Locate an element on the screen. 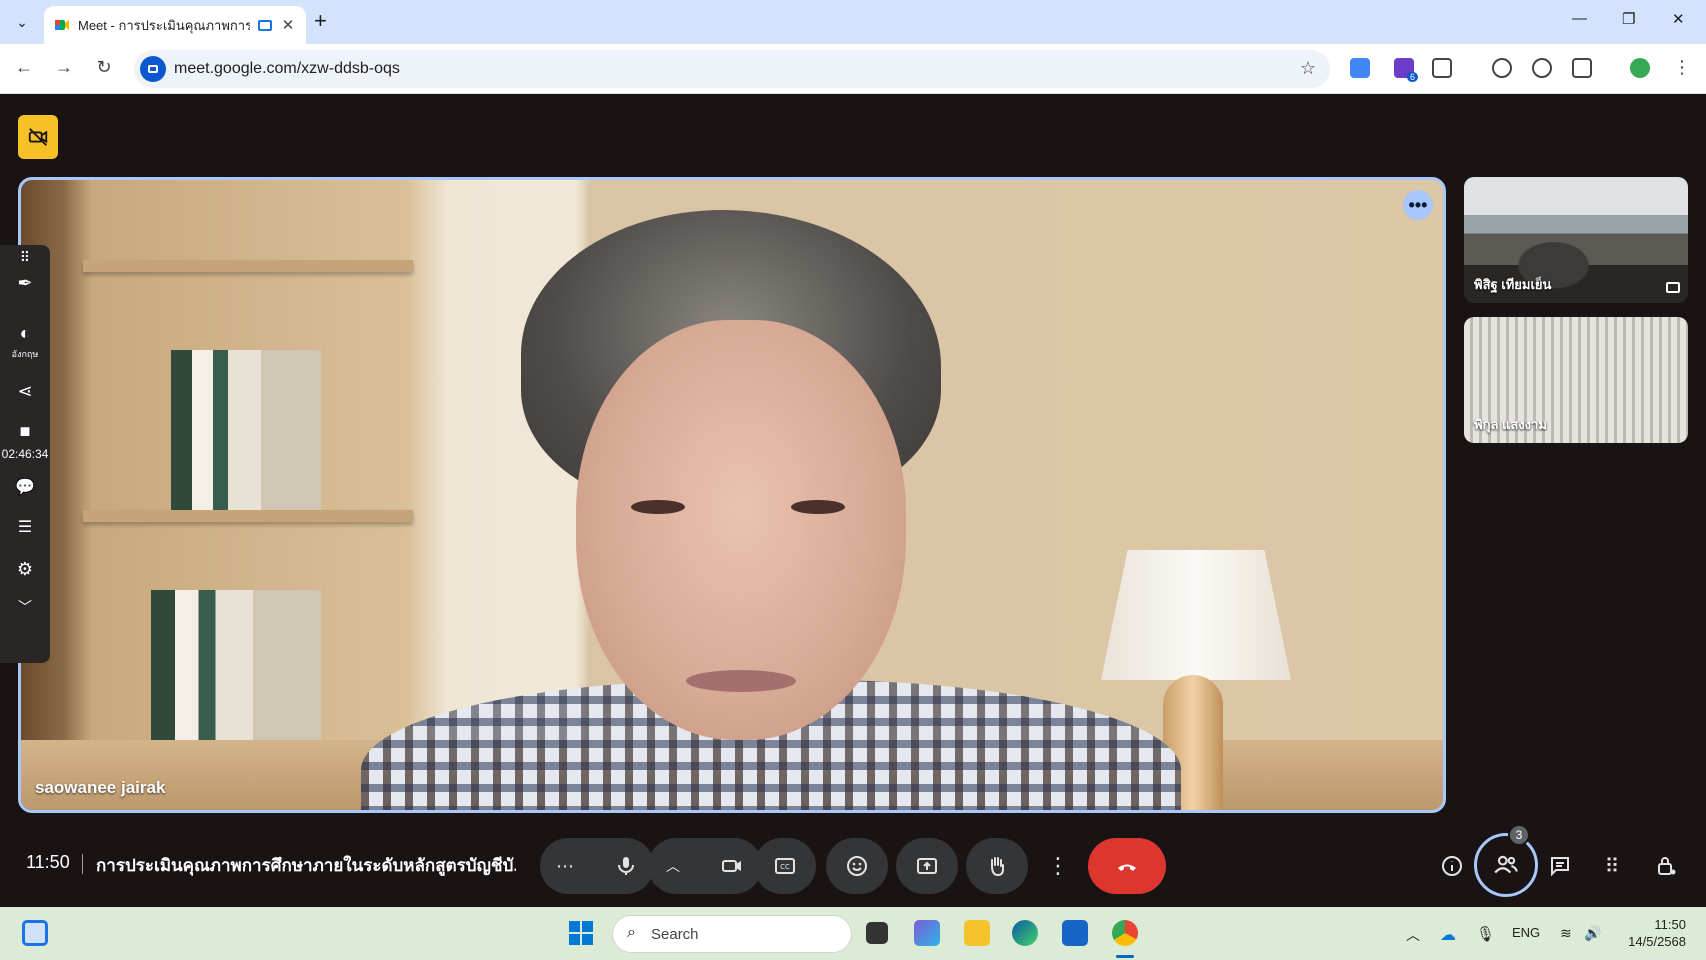 This screenshot has height=960, width=1706. captions-button: CC is located at coordinates (785, 866).